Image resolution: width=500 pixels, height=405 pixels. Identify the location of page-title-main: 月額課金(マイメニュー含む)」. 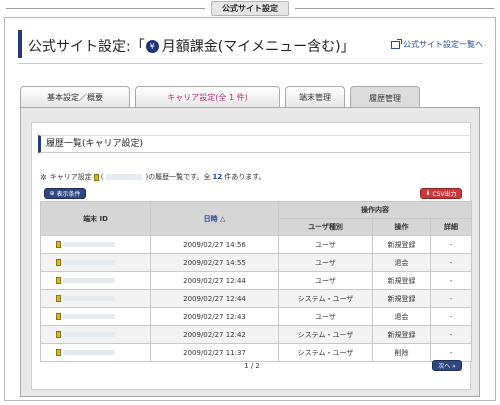
(258, 47).